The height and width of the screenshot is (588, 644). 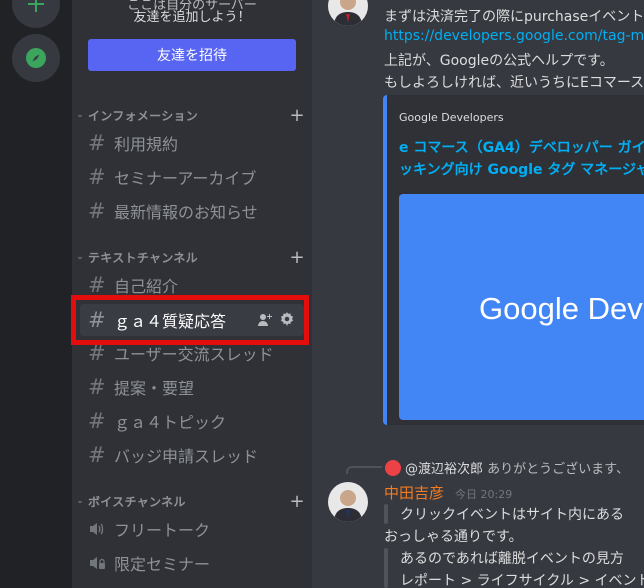 What do you see at coordinates (484, 494) in the screenshot?
I see `message-timestamp: 今日 20:29` at bounding box center [484, 494].